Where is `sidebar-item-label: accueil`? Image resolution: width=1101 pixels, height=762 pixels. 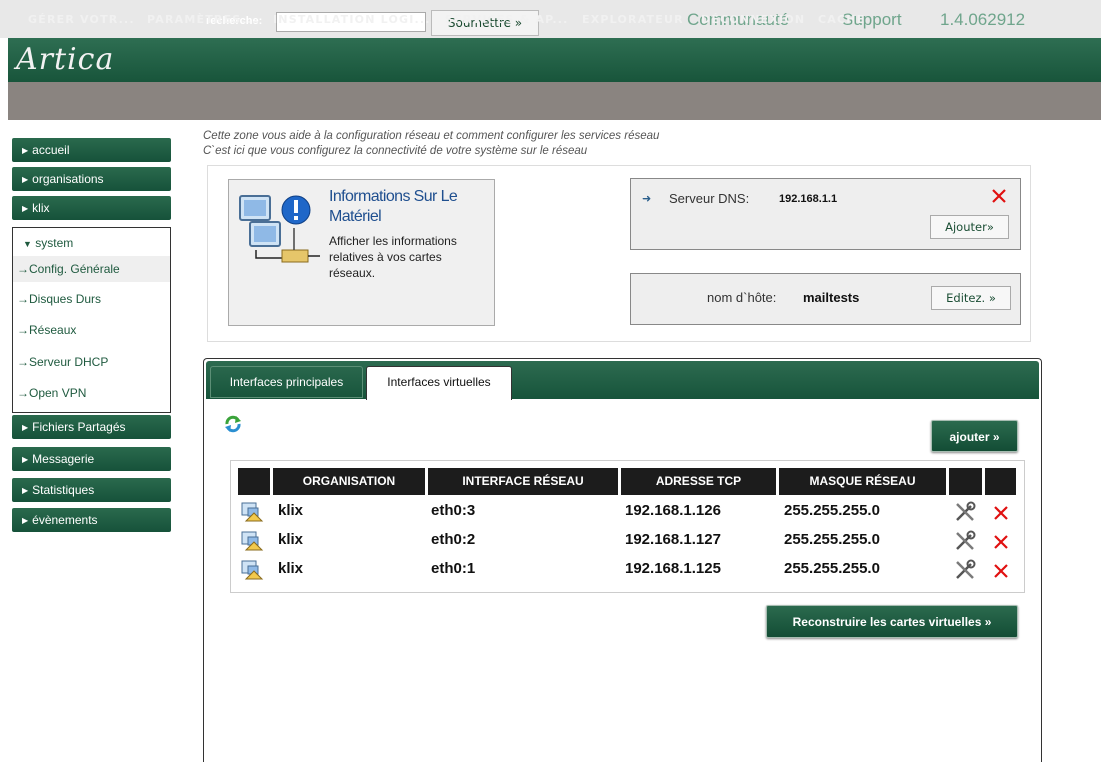 sidebar-item-label: accueil is located at coordinates (51, 150).